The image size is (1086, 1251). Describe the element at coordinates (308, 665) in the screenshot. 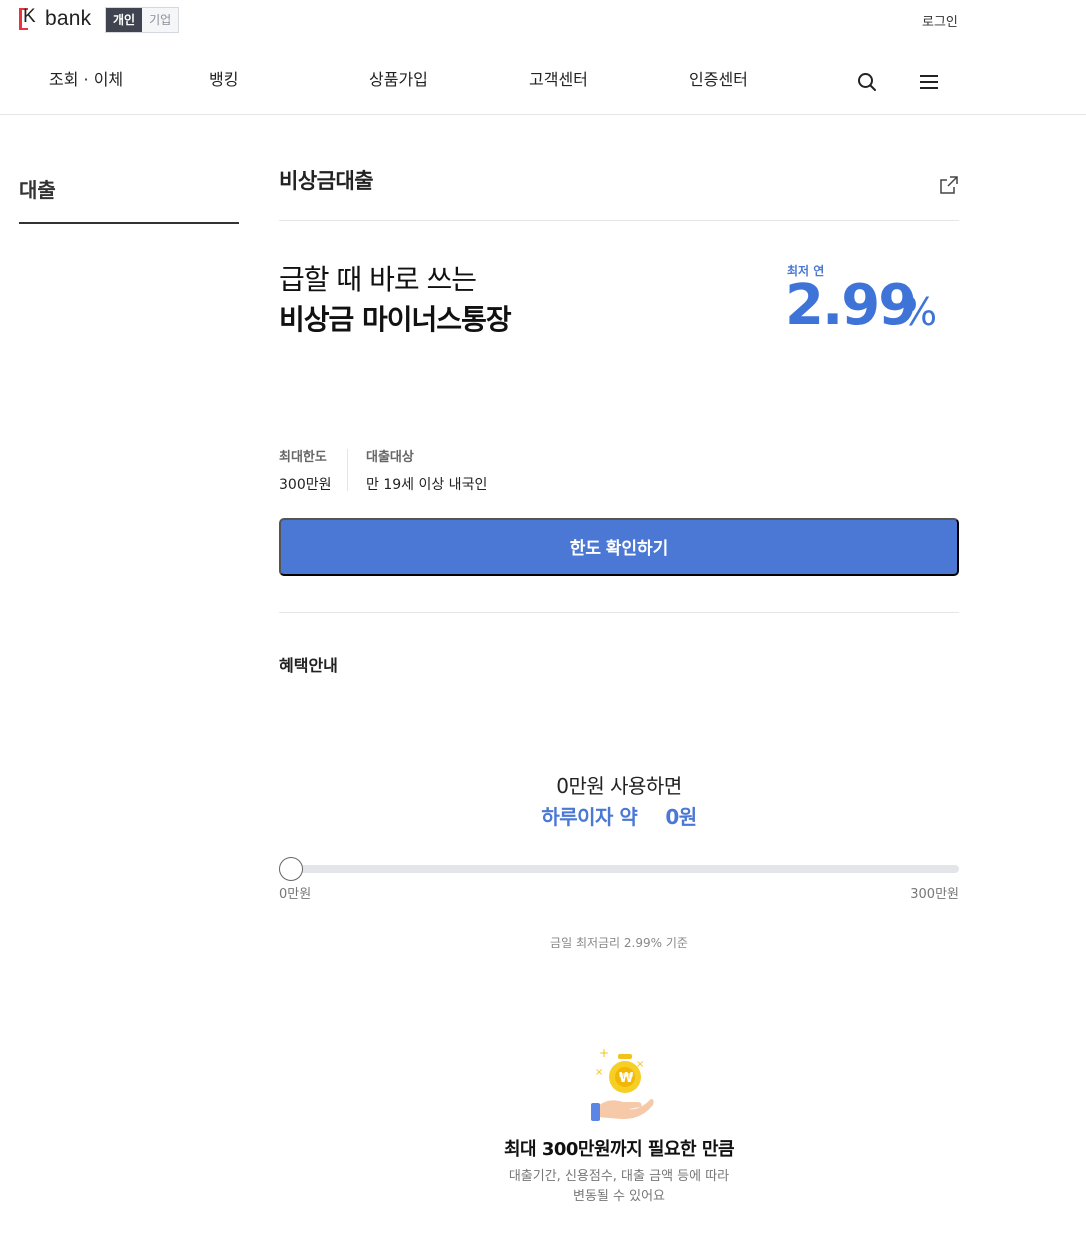

I see `benefits-title: 혜택안내` at that location.